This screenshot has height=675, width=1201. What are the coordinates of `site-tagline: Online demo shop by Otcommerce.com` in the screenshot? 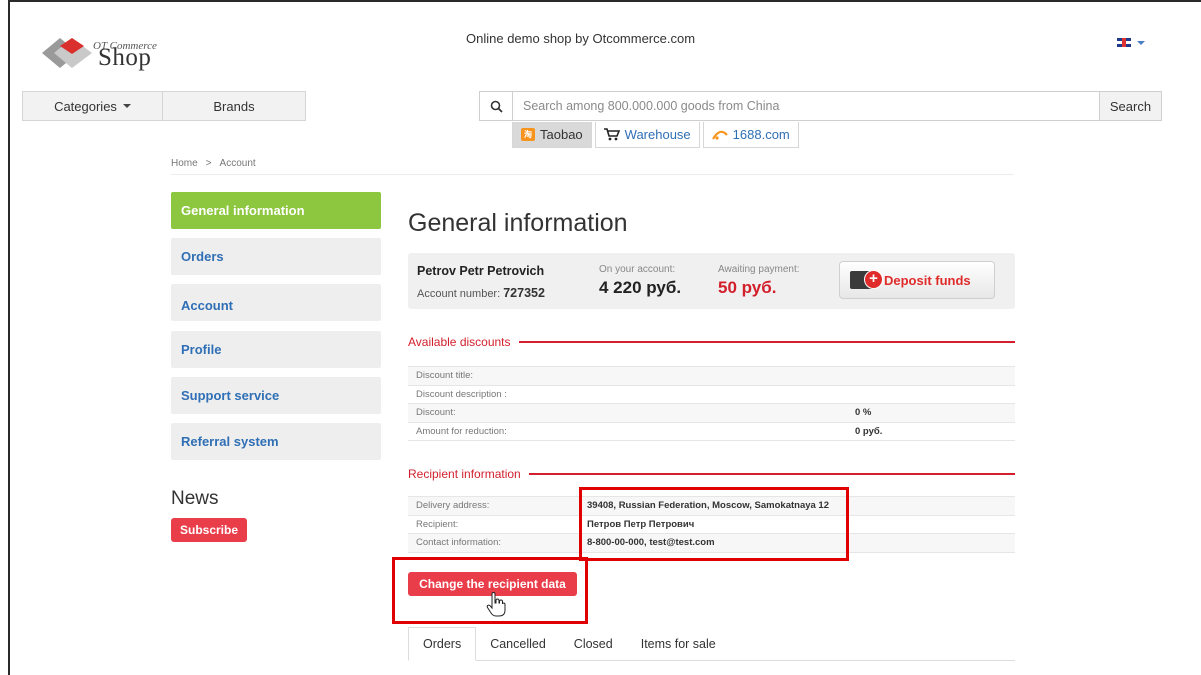 It's located at (581, 38).